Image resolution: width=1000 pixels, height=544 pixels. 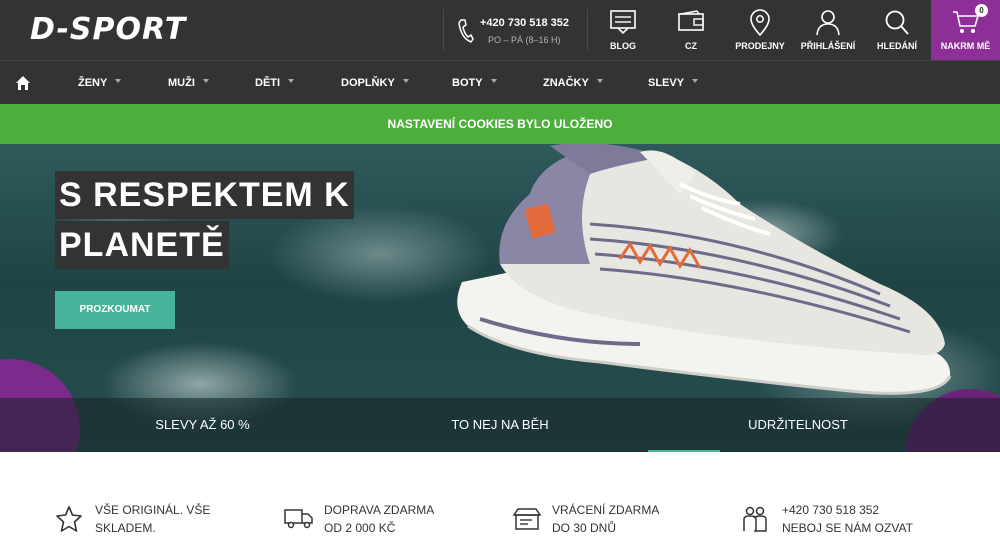 What do you see at coordinates (897, 46) in the screenshot?
I see `search-label: HLEDÁNÍ` at bounding box center [897, 46].